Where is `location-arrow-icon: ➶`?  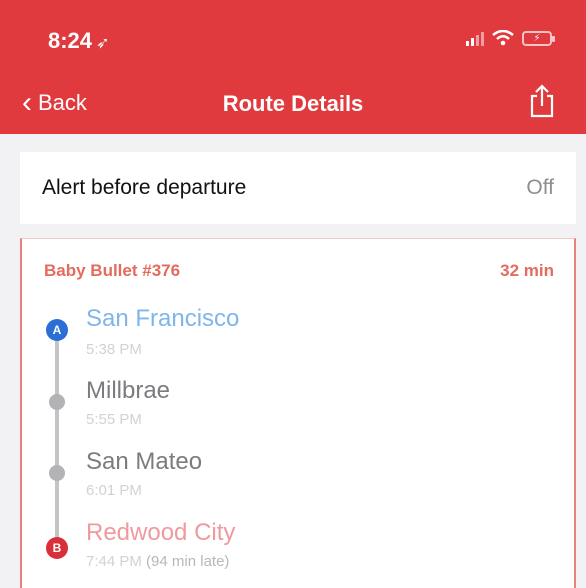 location-arrow-icon: ➶ is located at coordinates (103, 43).